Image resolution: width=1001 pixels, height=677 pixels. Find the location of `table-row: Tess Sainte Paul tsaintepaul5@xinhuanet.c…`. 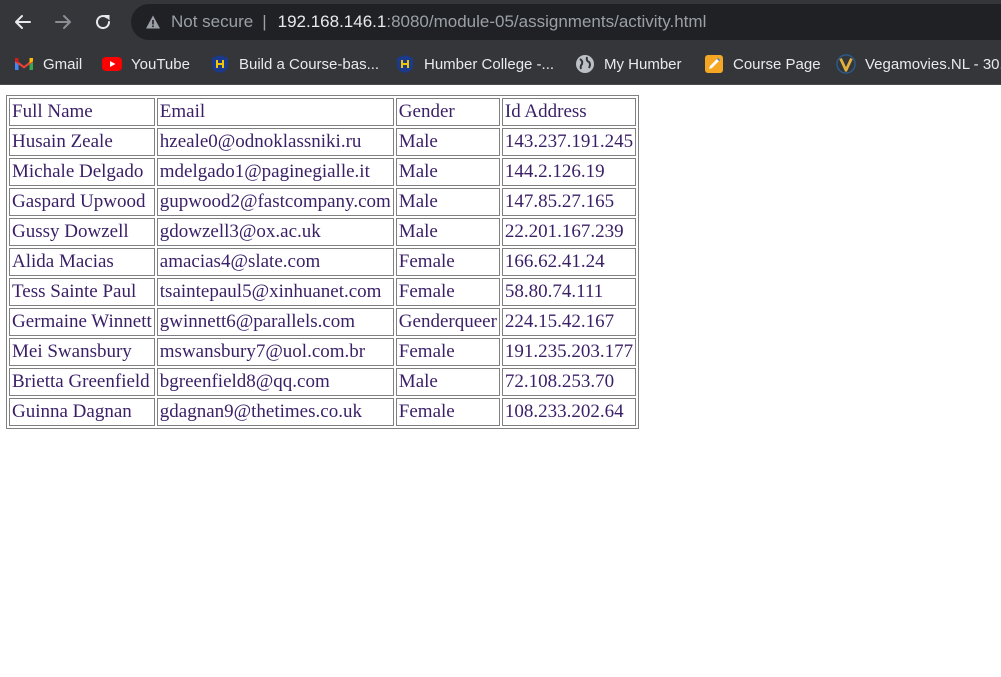

table-row: Tess Sainte Paul tsaintepaul5@xinhuanet.c… is located at coordinates (323, 292).